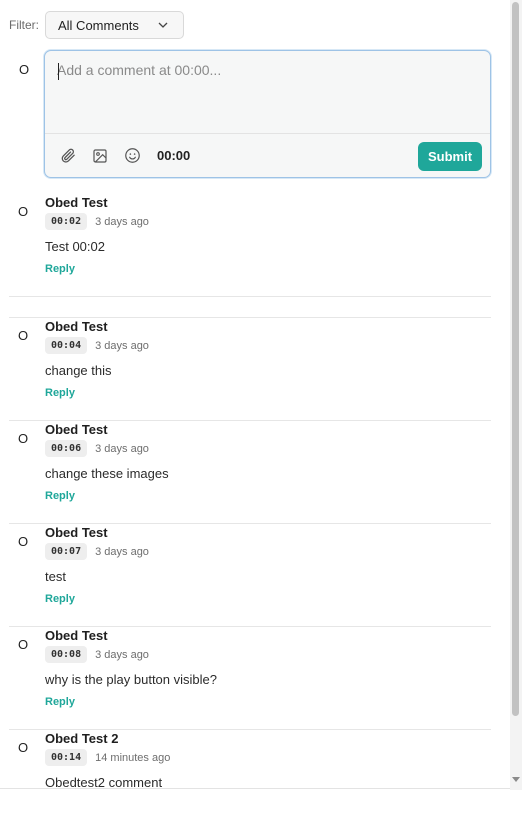 This screenshot has width=522, height=820. I want to click on comment-author: Obed Test 2, so click(82, 738).